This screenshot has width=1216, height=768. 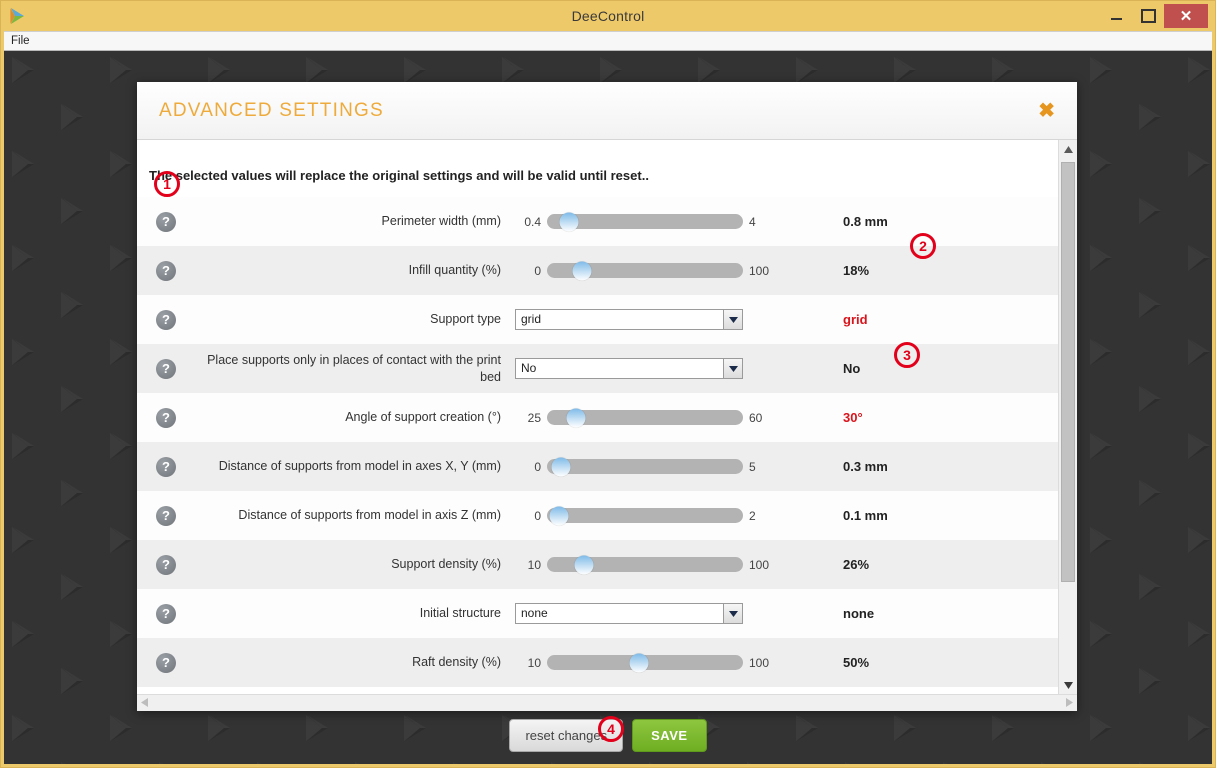 I want to click on setting-control: 10 100, so click(x=665, y=564).